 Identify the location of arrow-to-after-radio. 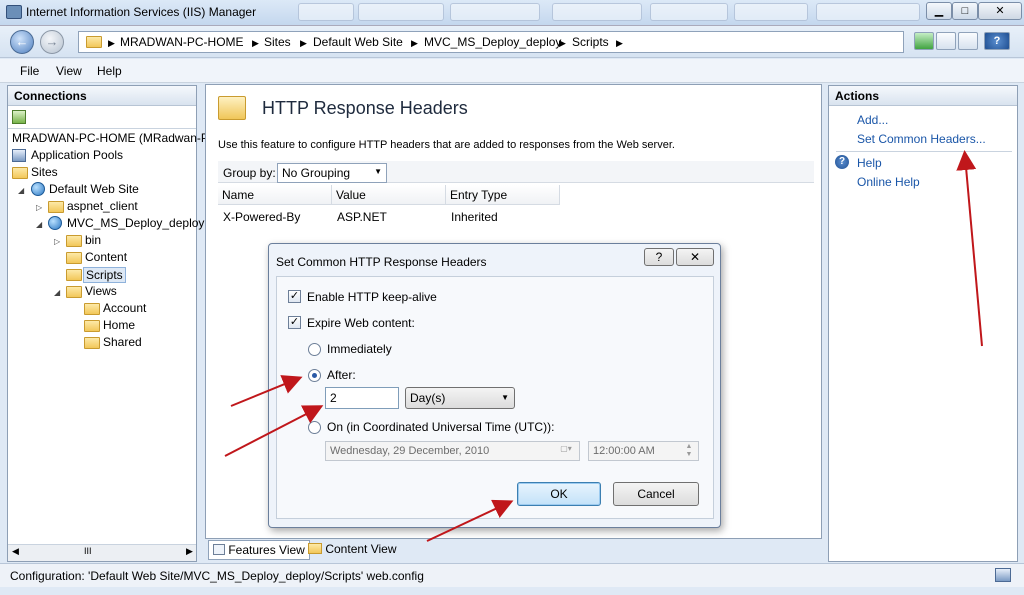
(266, 391).